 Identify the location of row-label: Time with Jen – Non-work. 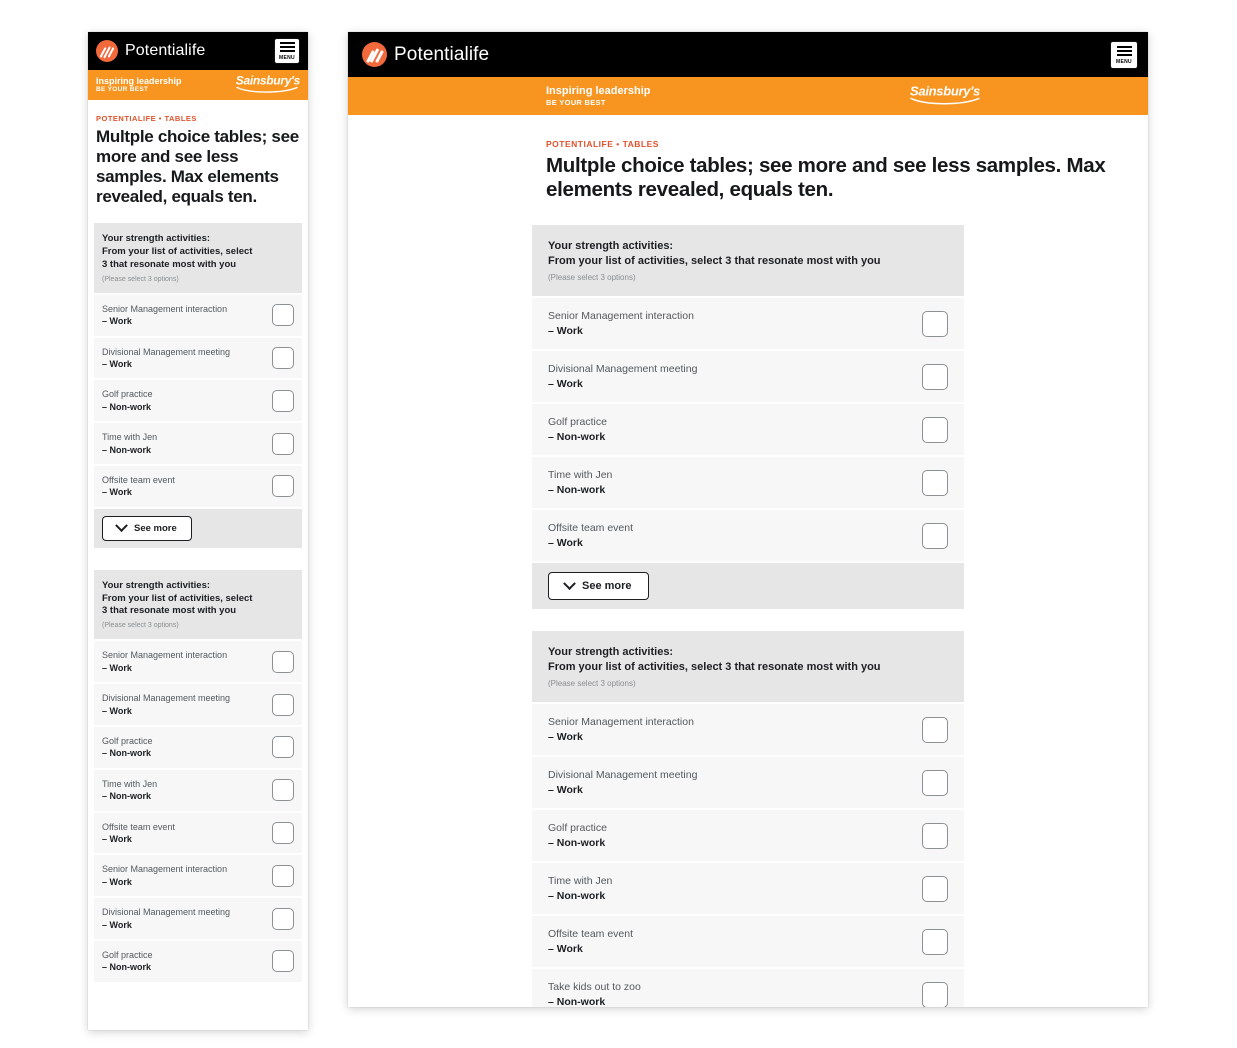
(580, 482).